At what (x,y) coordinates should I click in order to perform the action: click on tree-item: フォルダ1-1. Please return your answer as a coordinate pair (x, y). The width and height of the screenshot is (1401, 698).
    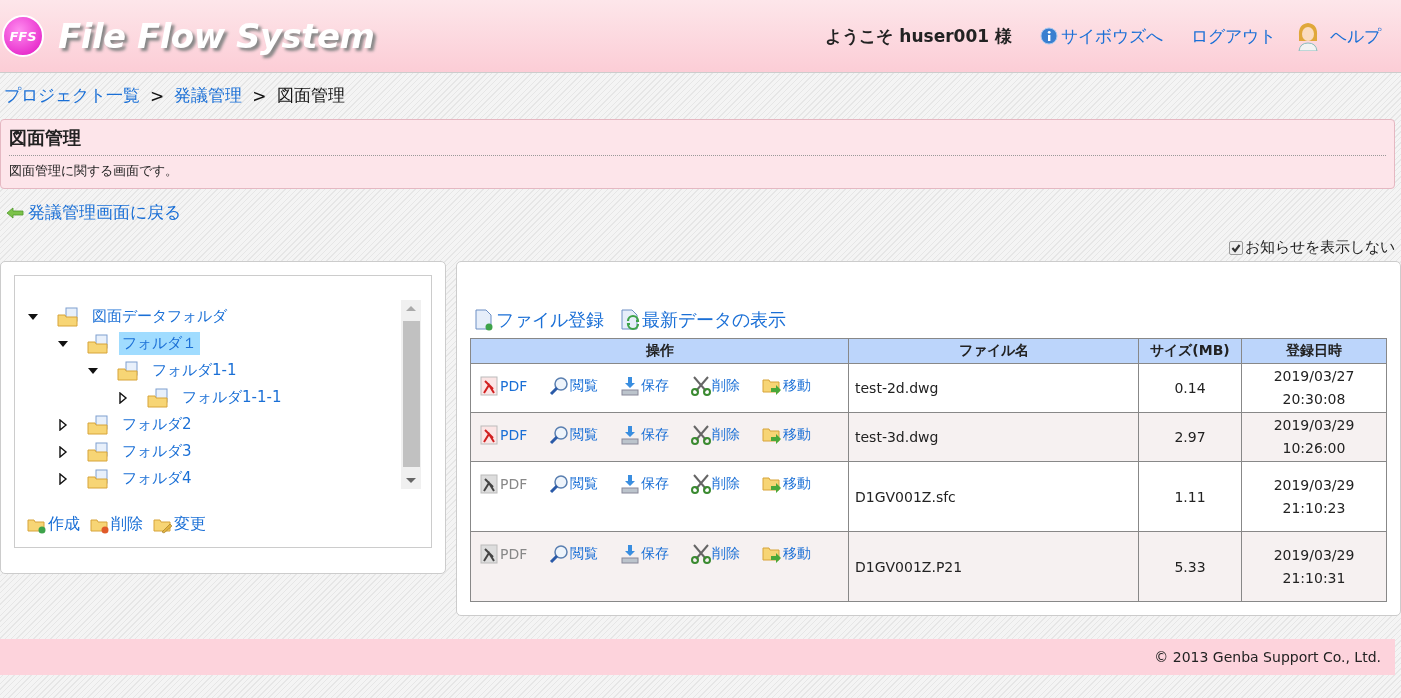
    Looking at the image, I should click on (194, 370).